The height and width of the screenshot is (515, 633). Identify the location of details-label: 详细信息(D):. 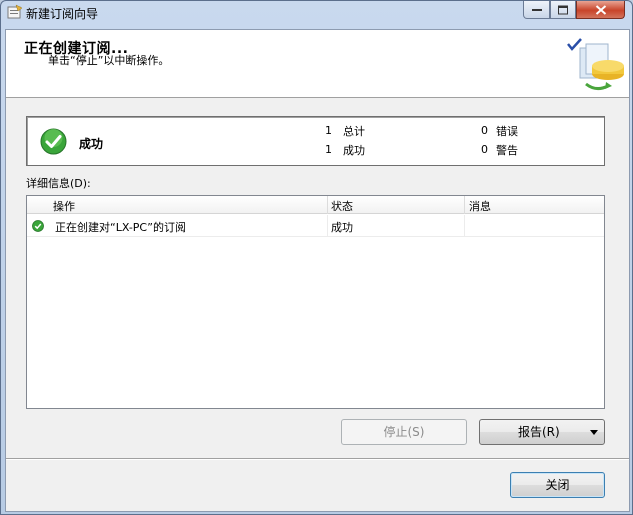
(58, 183).